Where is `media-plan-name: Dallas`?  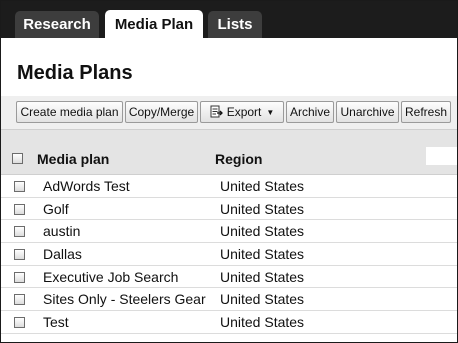
media-plan-name: Dallas is located at coordinates (62, 254).